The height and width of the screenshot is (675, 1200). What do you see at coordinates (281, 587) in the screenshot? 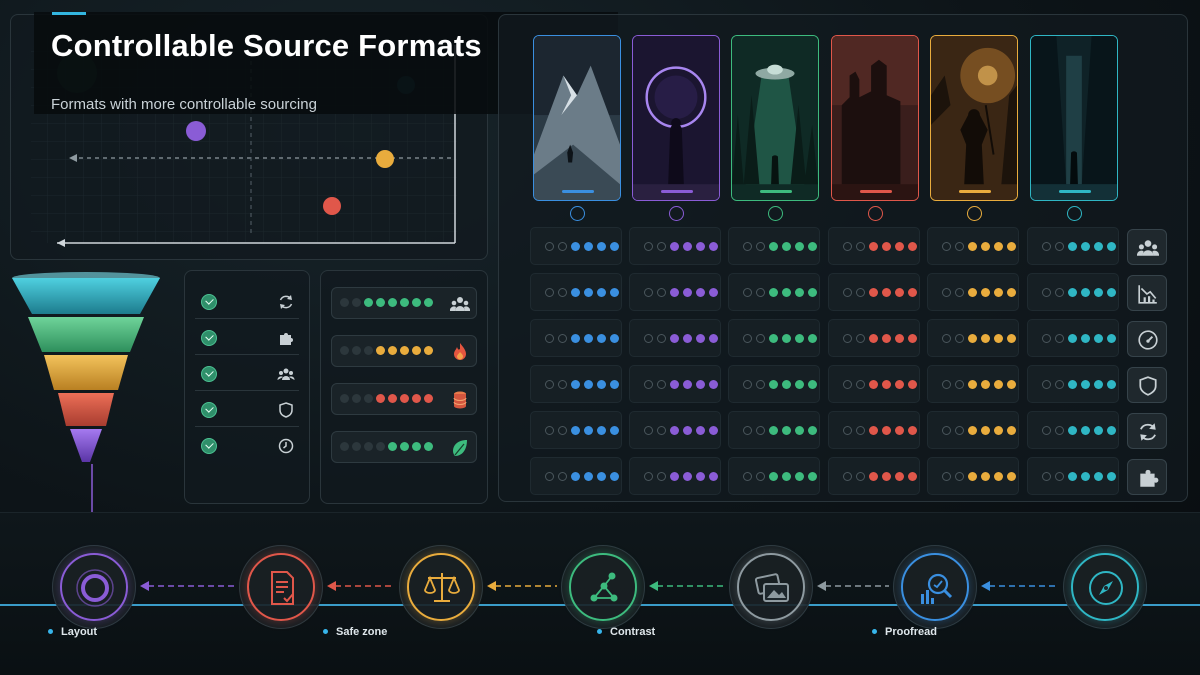
I see `timeline-node-document` at bounding box center [281, 587].